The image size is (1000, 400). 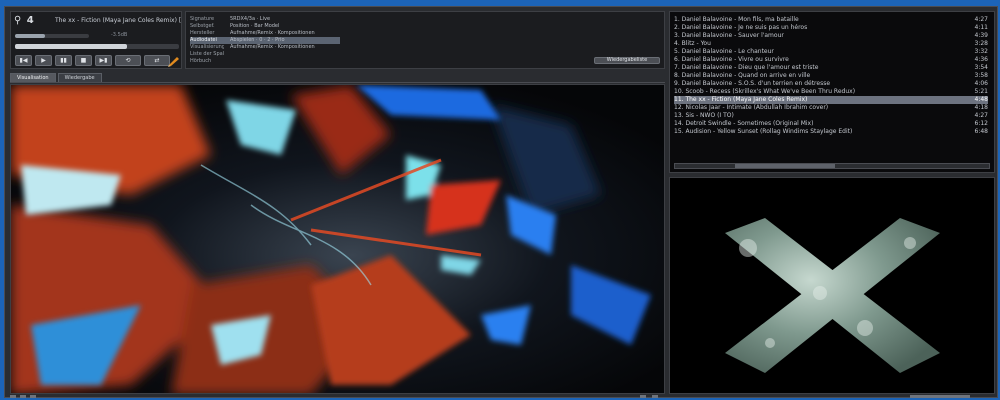 I want to click on info-row-key: Hersteller, so click(x=202, y=33).